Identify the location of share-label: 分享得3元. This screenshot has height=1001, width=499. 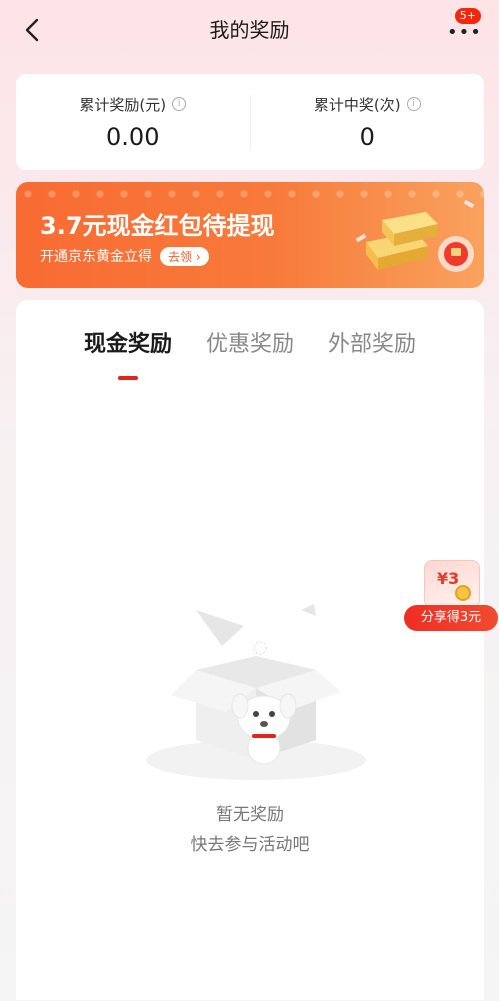
(451, 618).